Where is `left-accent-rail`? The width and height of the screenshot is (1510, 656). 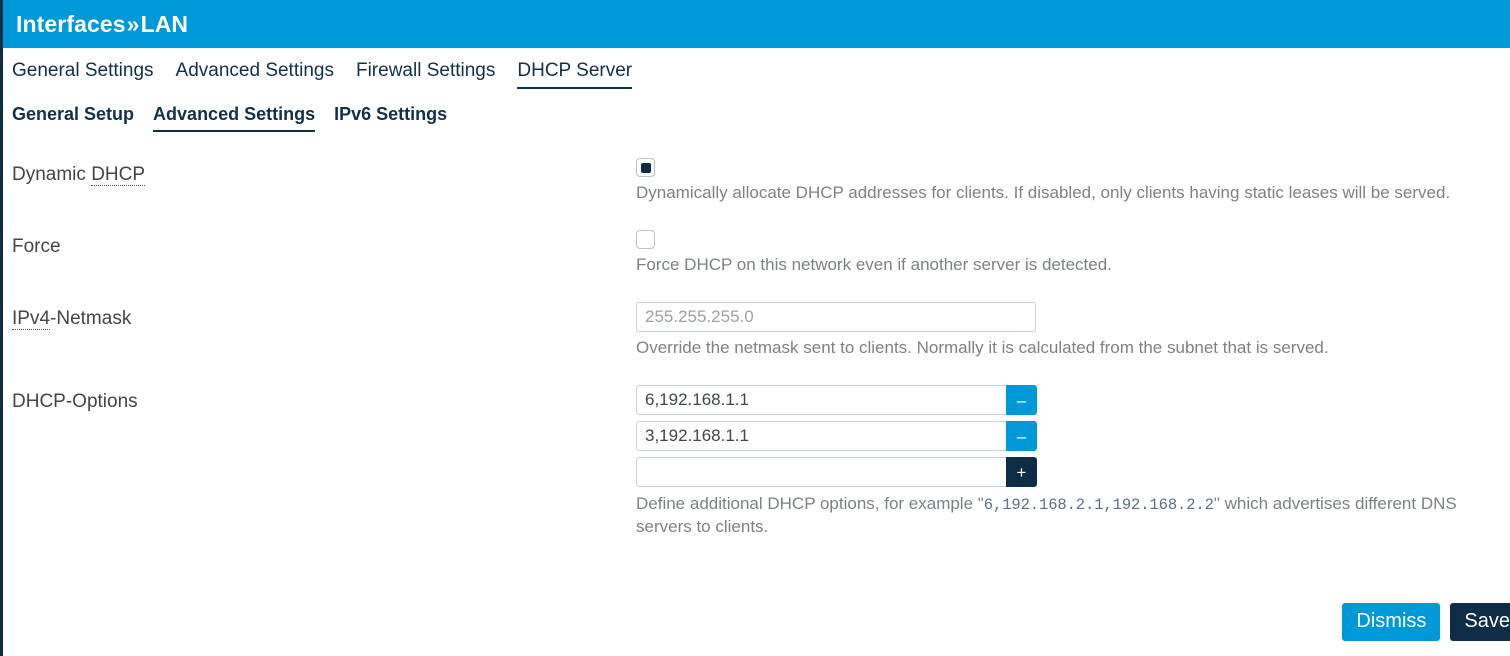
left-accent-rail is located at coordinates (1, 328).